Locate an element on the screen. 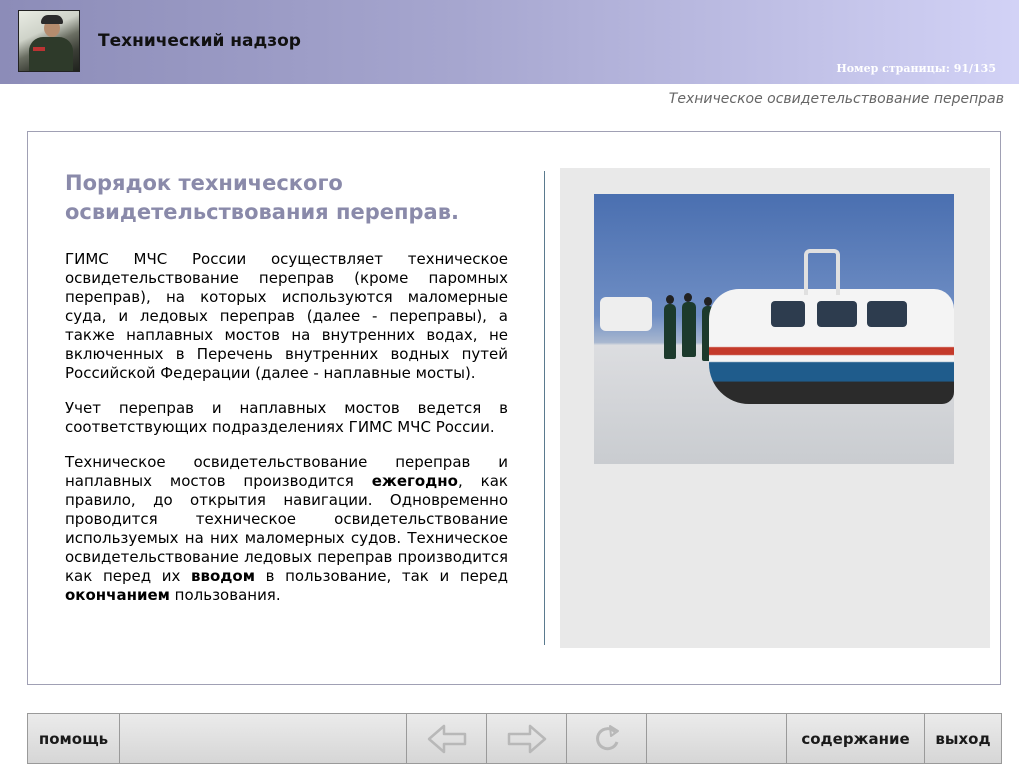 This screenshot has height=764, width=1019. arrow-left-icon is located at coordinates (446, 738).